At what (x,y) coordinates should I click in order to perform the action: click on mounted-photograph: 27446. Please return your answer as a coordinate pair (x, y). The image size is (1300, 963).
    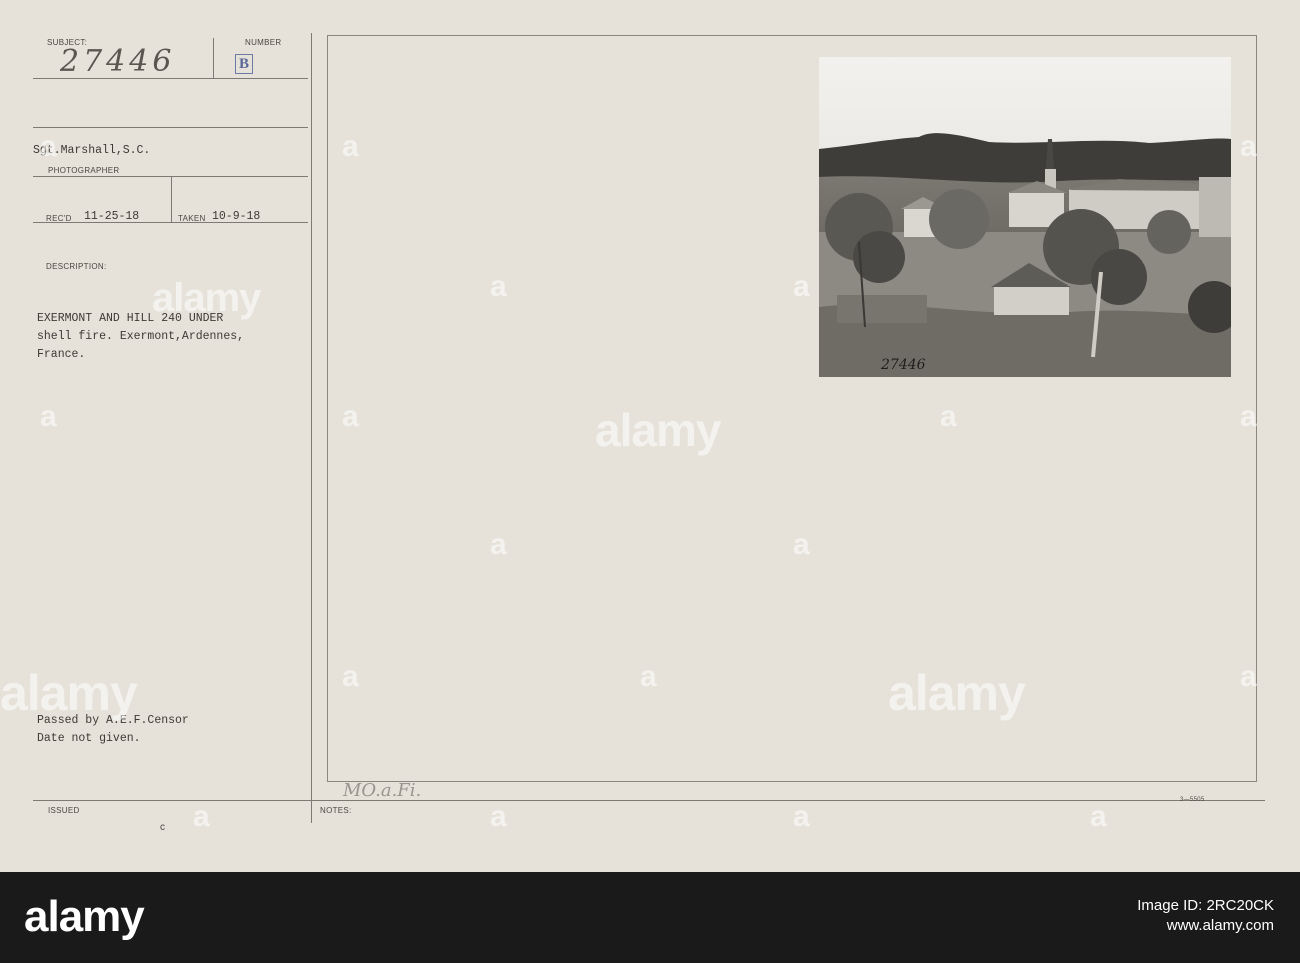
    Looking at the image, I should click on (1025, 217).